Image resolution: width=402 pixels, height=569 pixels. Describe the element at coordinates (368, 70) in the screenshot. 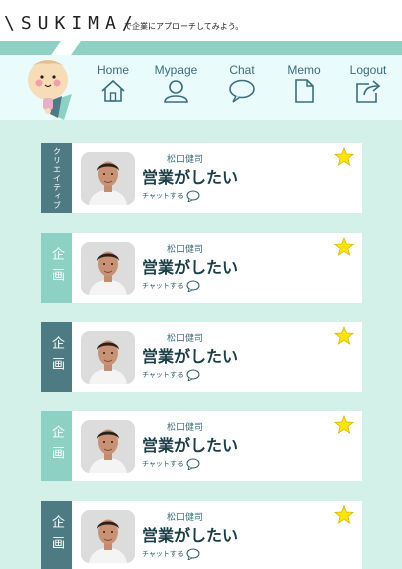

I see `nav-logout-label: Logout` at that location.